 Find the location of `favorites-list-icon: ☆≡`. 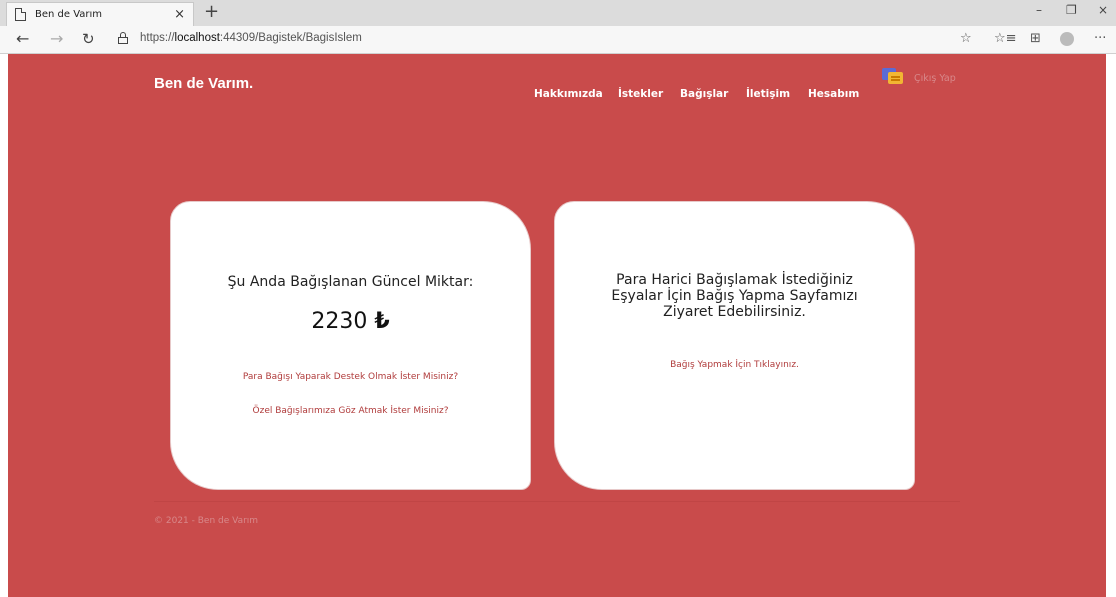

favorites-list-icon: ☆≡ is located at coordinates (1005, 38).